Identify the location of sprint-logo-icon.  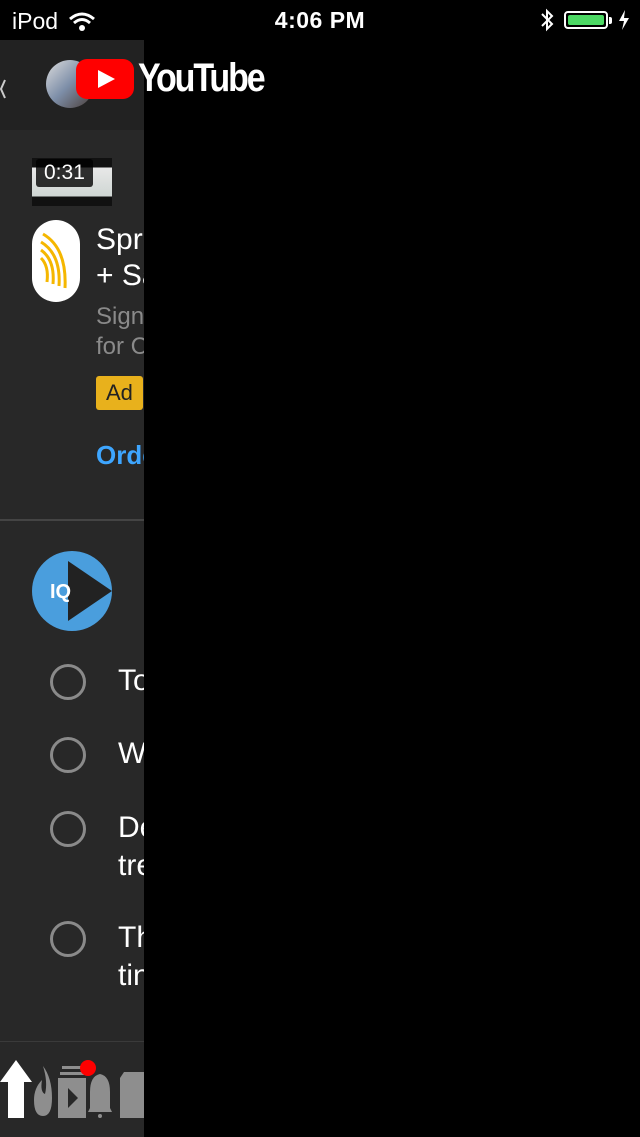
(53, 260).